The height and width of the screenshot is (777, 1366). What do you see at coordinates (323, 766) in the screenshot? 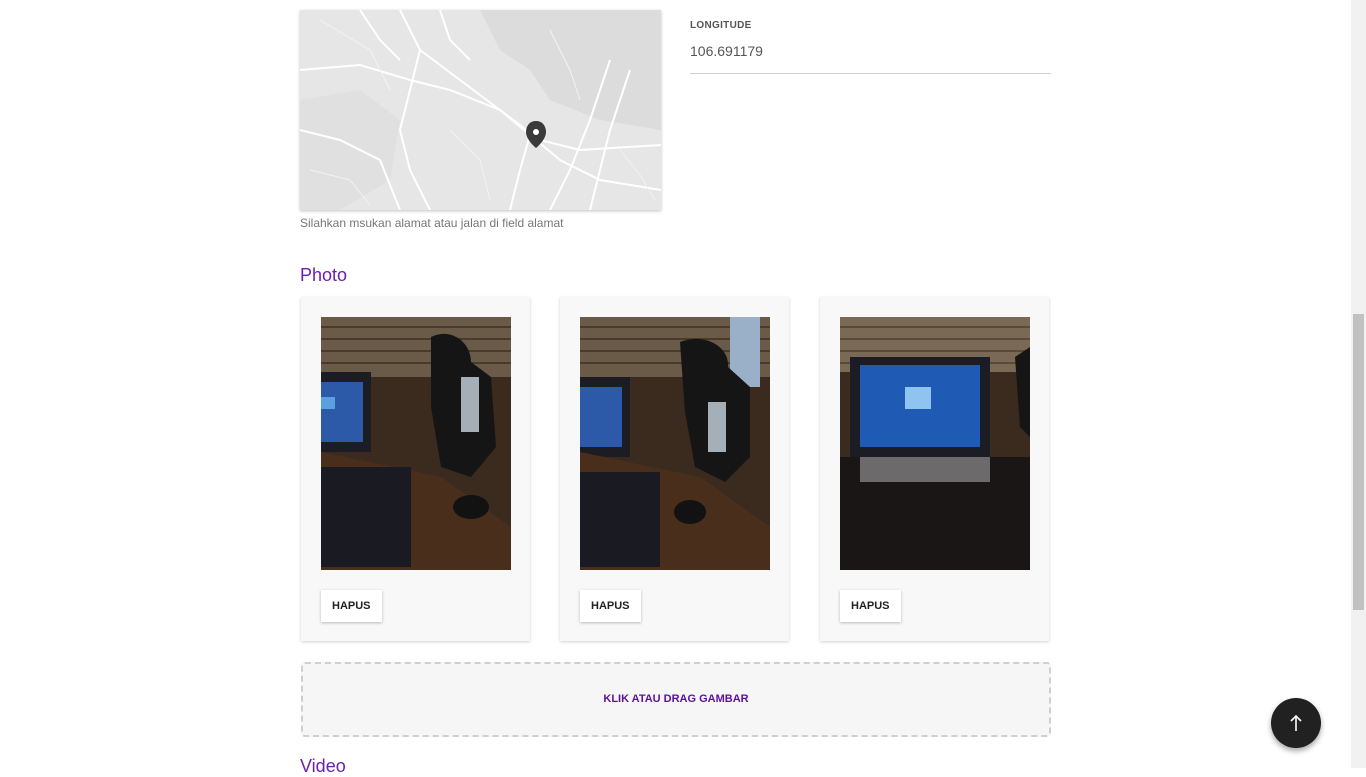
I see `video-section-title: Video` at bounding box center [323, 766].